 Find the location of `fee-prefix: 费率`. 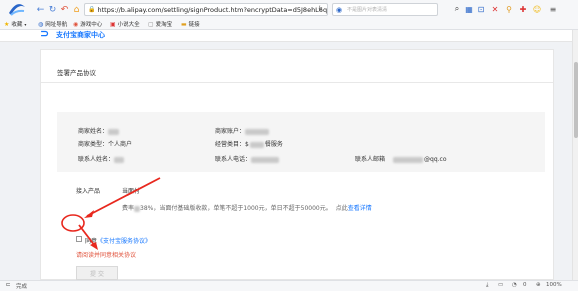

fee-prefix: 费率 is located at coordinates (128, 208).